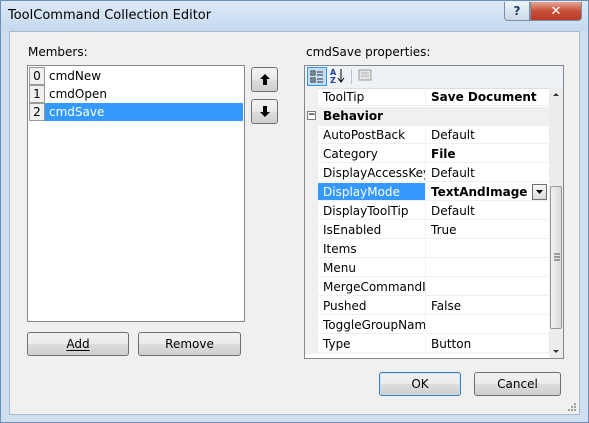  What do you see at coordinates (372, 249) in the screenshot?
I see `property-name: Items` at bounding box center [372, 249].